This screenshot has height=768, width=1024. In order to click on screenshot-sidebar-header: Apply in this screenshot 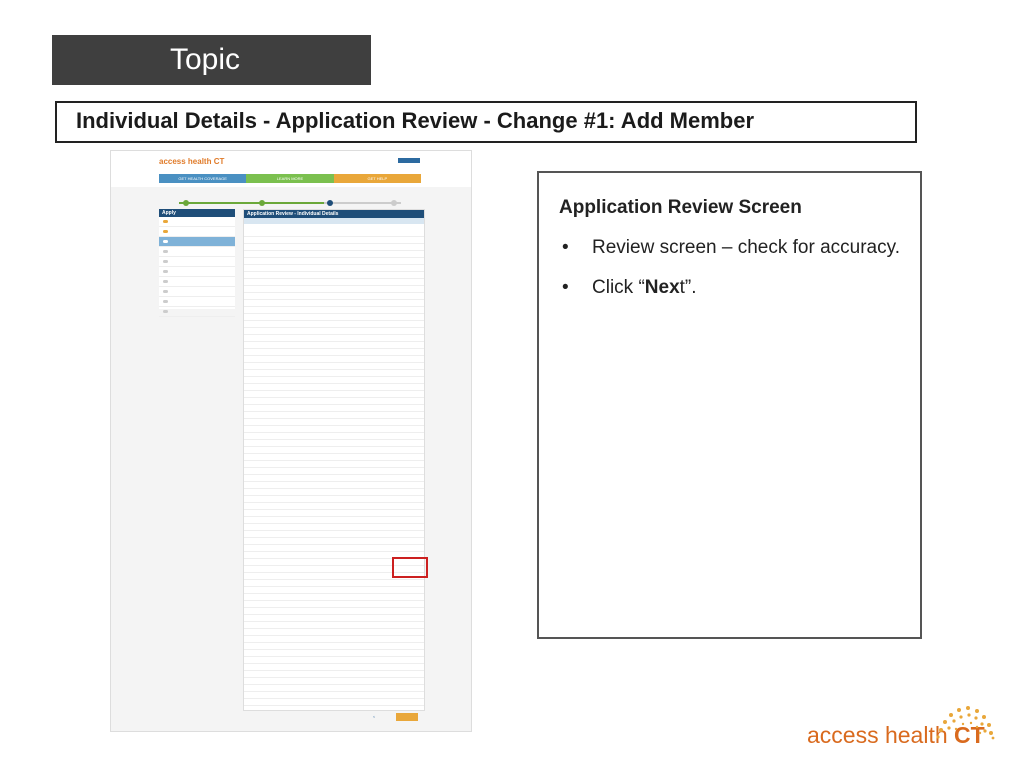, I will do `click(197, 213)`.